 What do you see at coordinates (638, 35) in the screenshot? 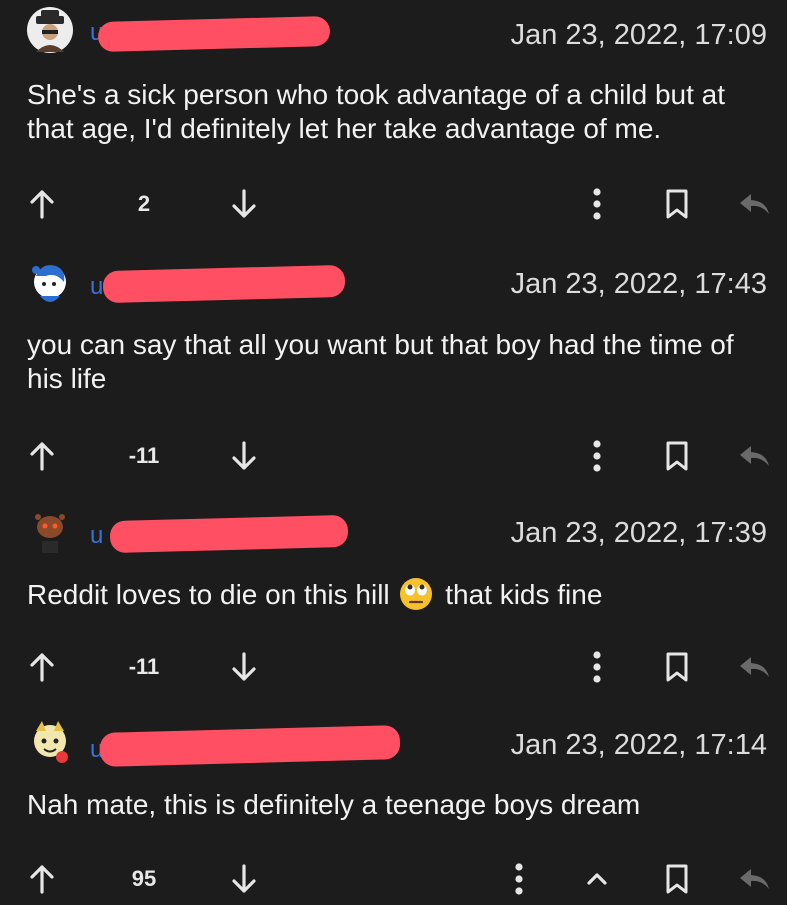
I see `timestamp: Jan 23, 2022, 17:09` at bounding box center [638, 35].